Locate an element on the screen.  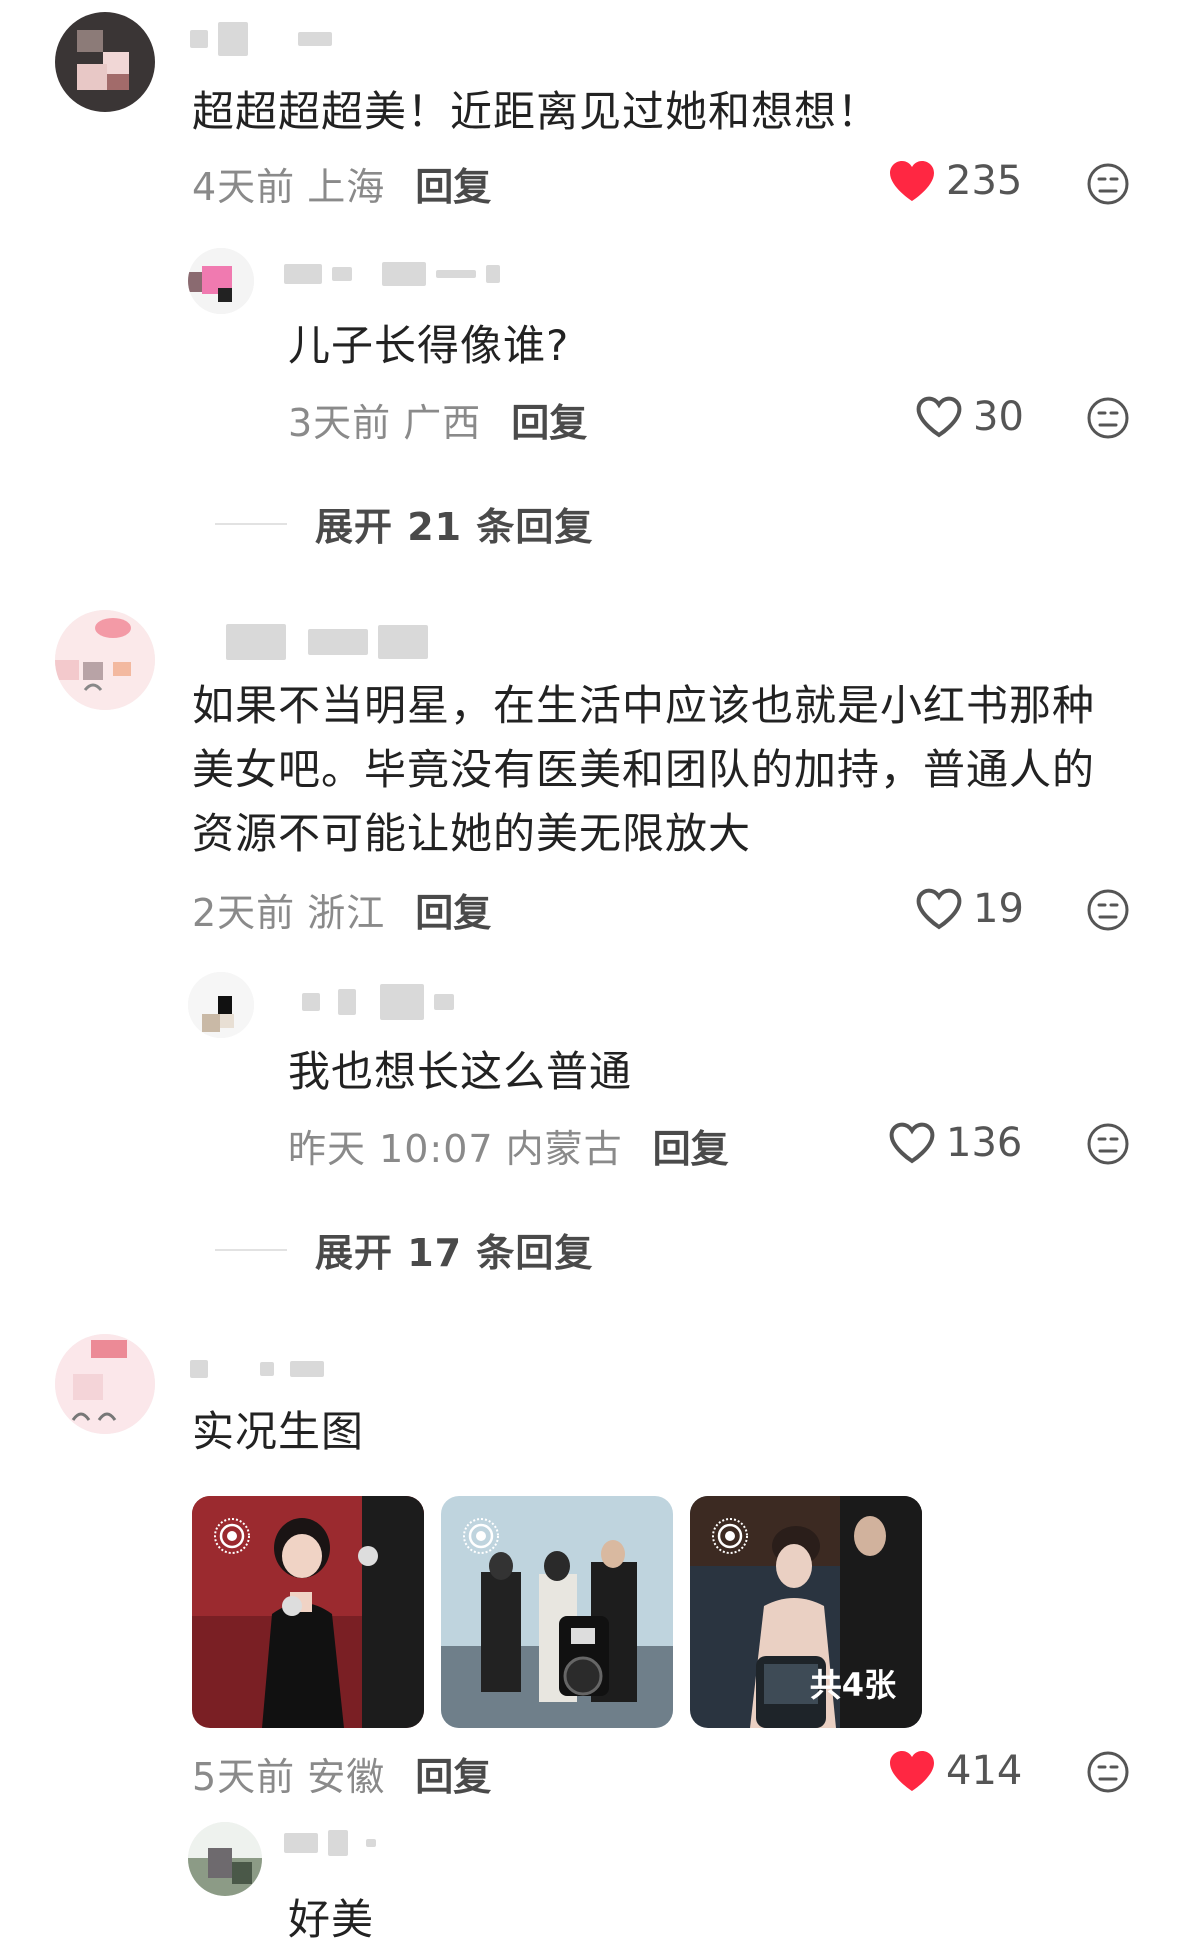
comment-meta: 5天前 安徽 回复 is located at coordinates (341, 1773).